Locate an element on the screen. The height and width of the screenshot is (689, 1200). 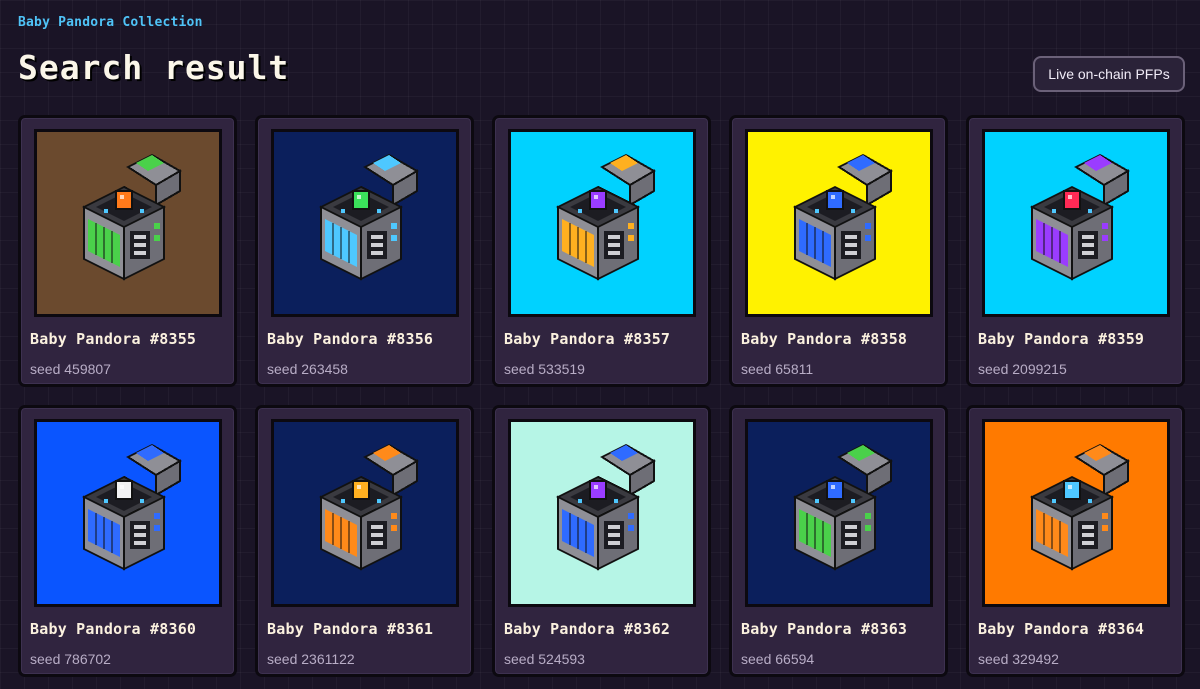
pfp-name: Baby Pandora #8363 is located at coordinates (824, 629).